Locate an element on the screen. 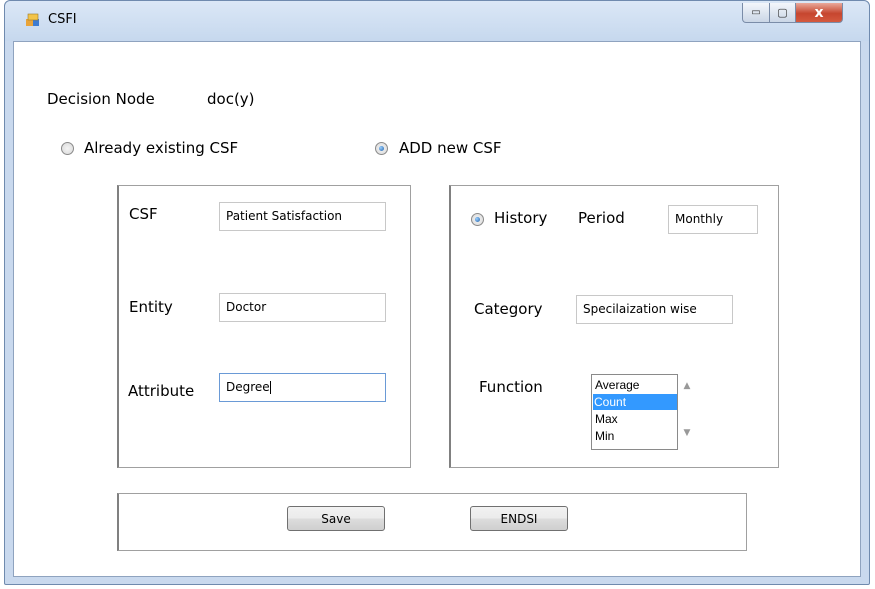  category-label: Category is located at coordinates (508, 309).